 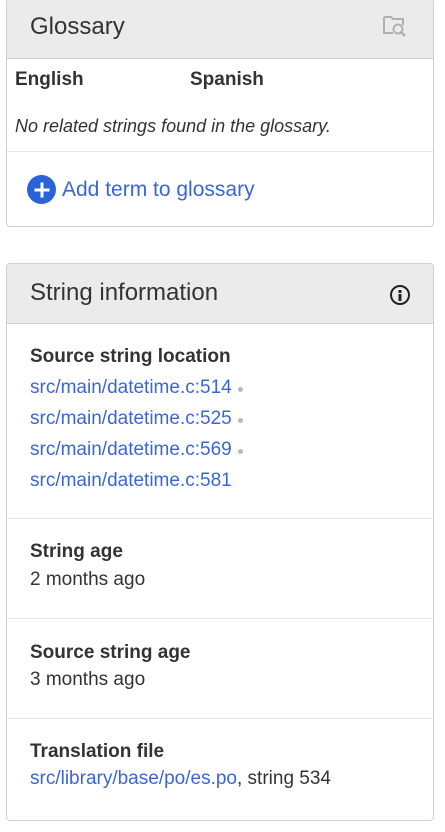 I want to click on string-age-section: String age 2 months ago, so click(x=221, y=566).